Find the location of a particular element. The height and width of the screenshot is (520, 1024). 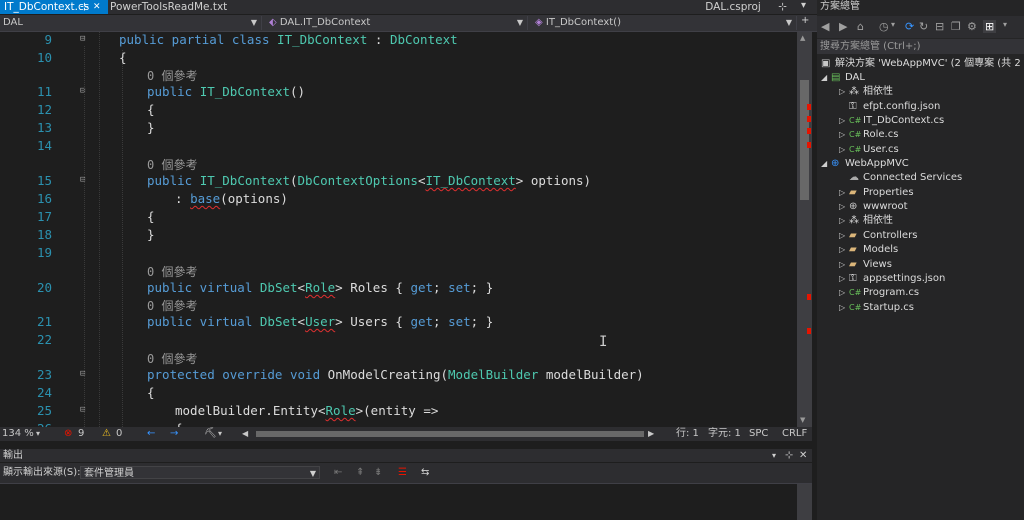

next-message-icon: ⇟ is located at coordinates (378, 473).